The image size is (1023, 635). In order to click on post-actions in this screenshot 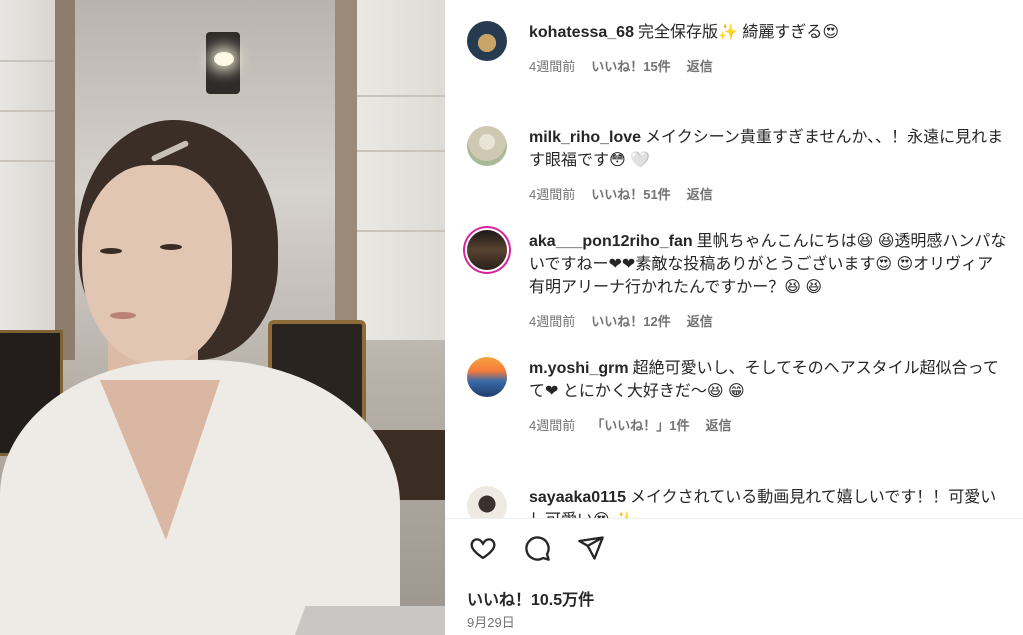, I will do `click(537, 550)`.